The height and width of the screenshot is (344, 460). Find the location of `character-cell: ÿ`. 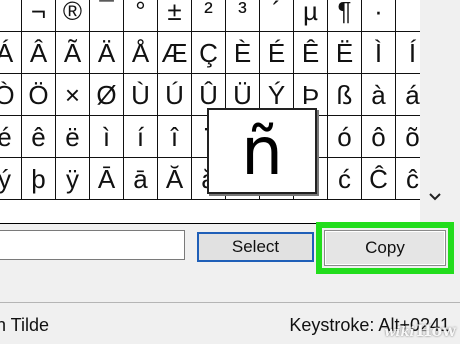

character-cell: ÿ is located at coordinates (73, 179).